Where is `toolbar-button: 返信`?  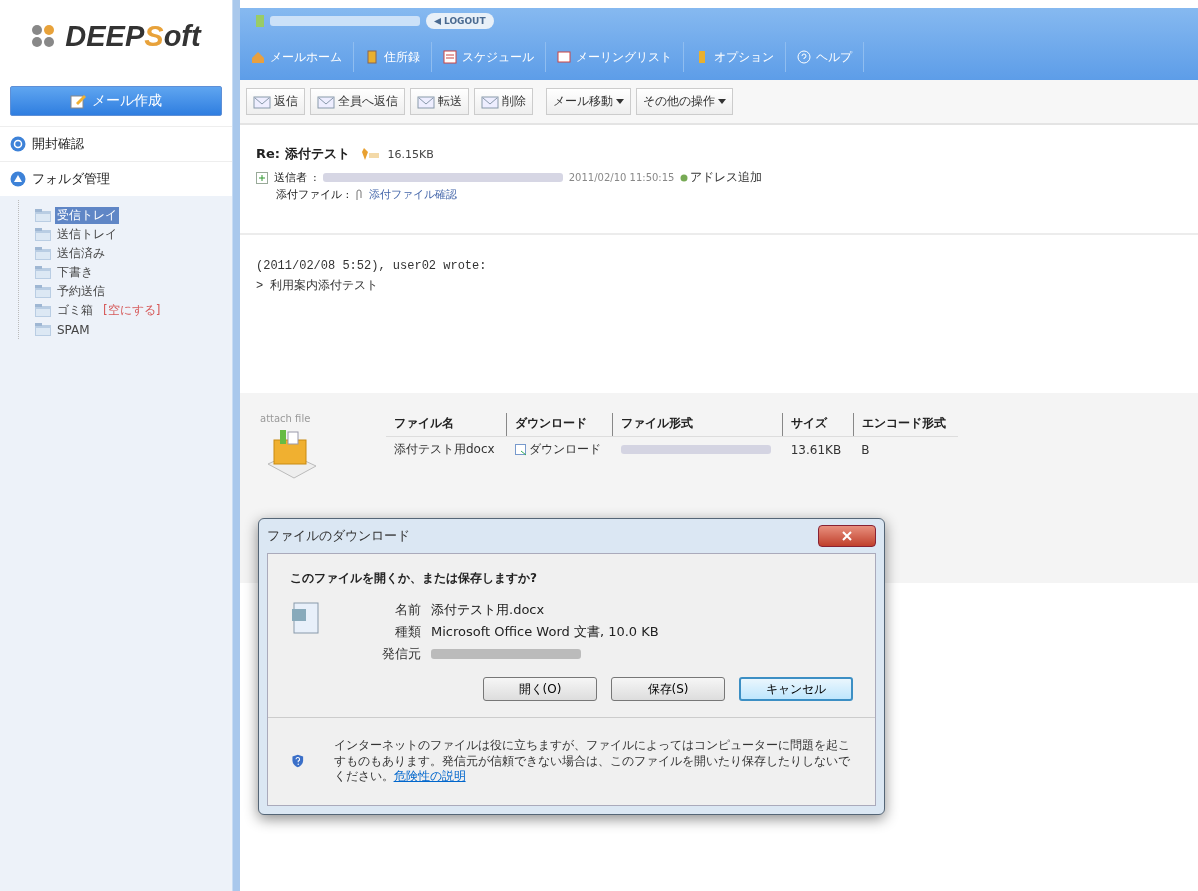
toolbar-button: 返信 is located at coordinates (275, 101).